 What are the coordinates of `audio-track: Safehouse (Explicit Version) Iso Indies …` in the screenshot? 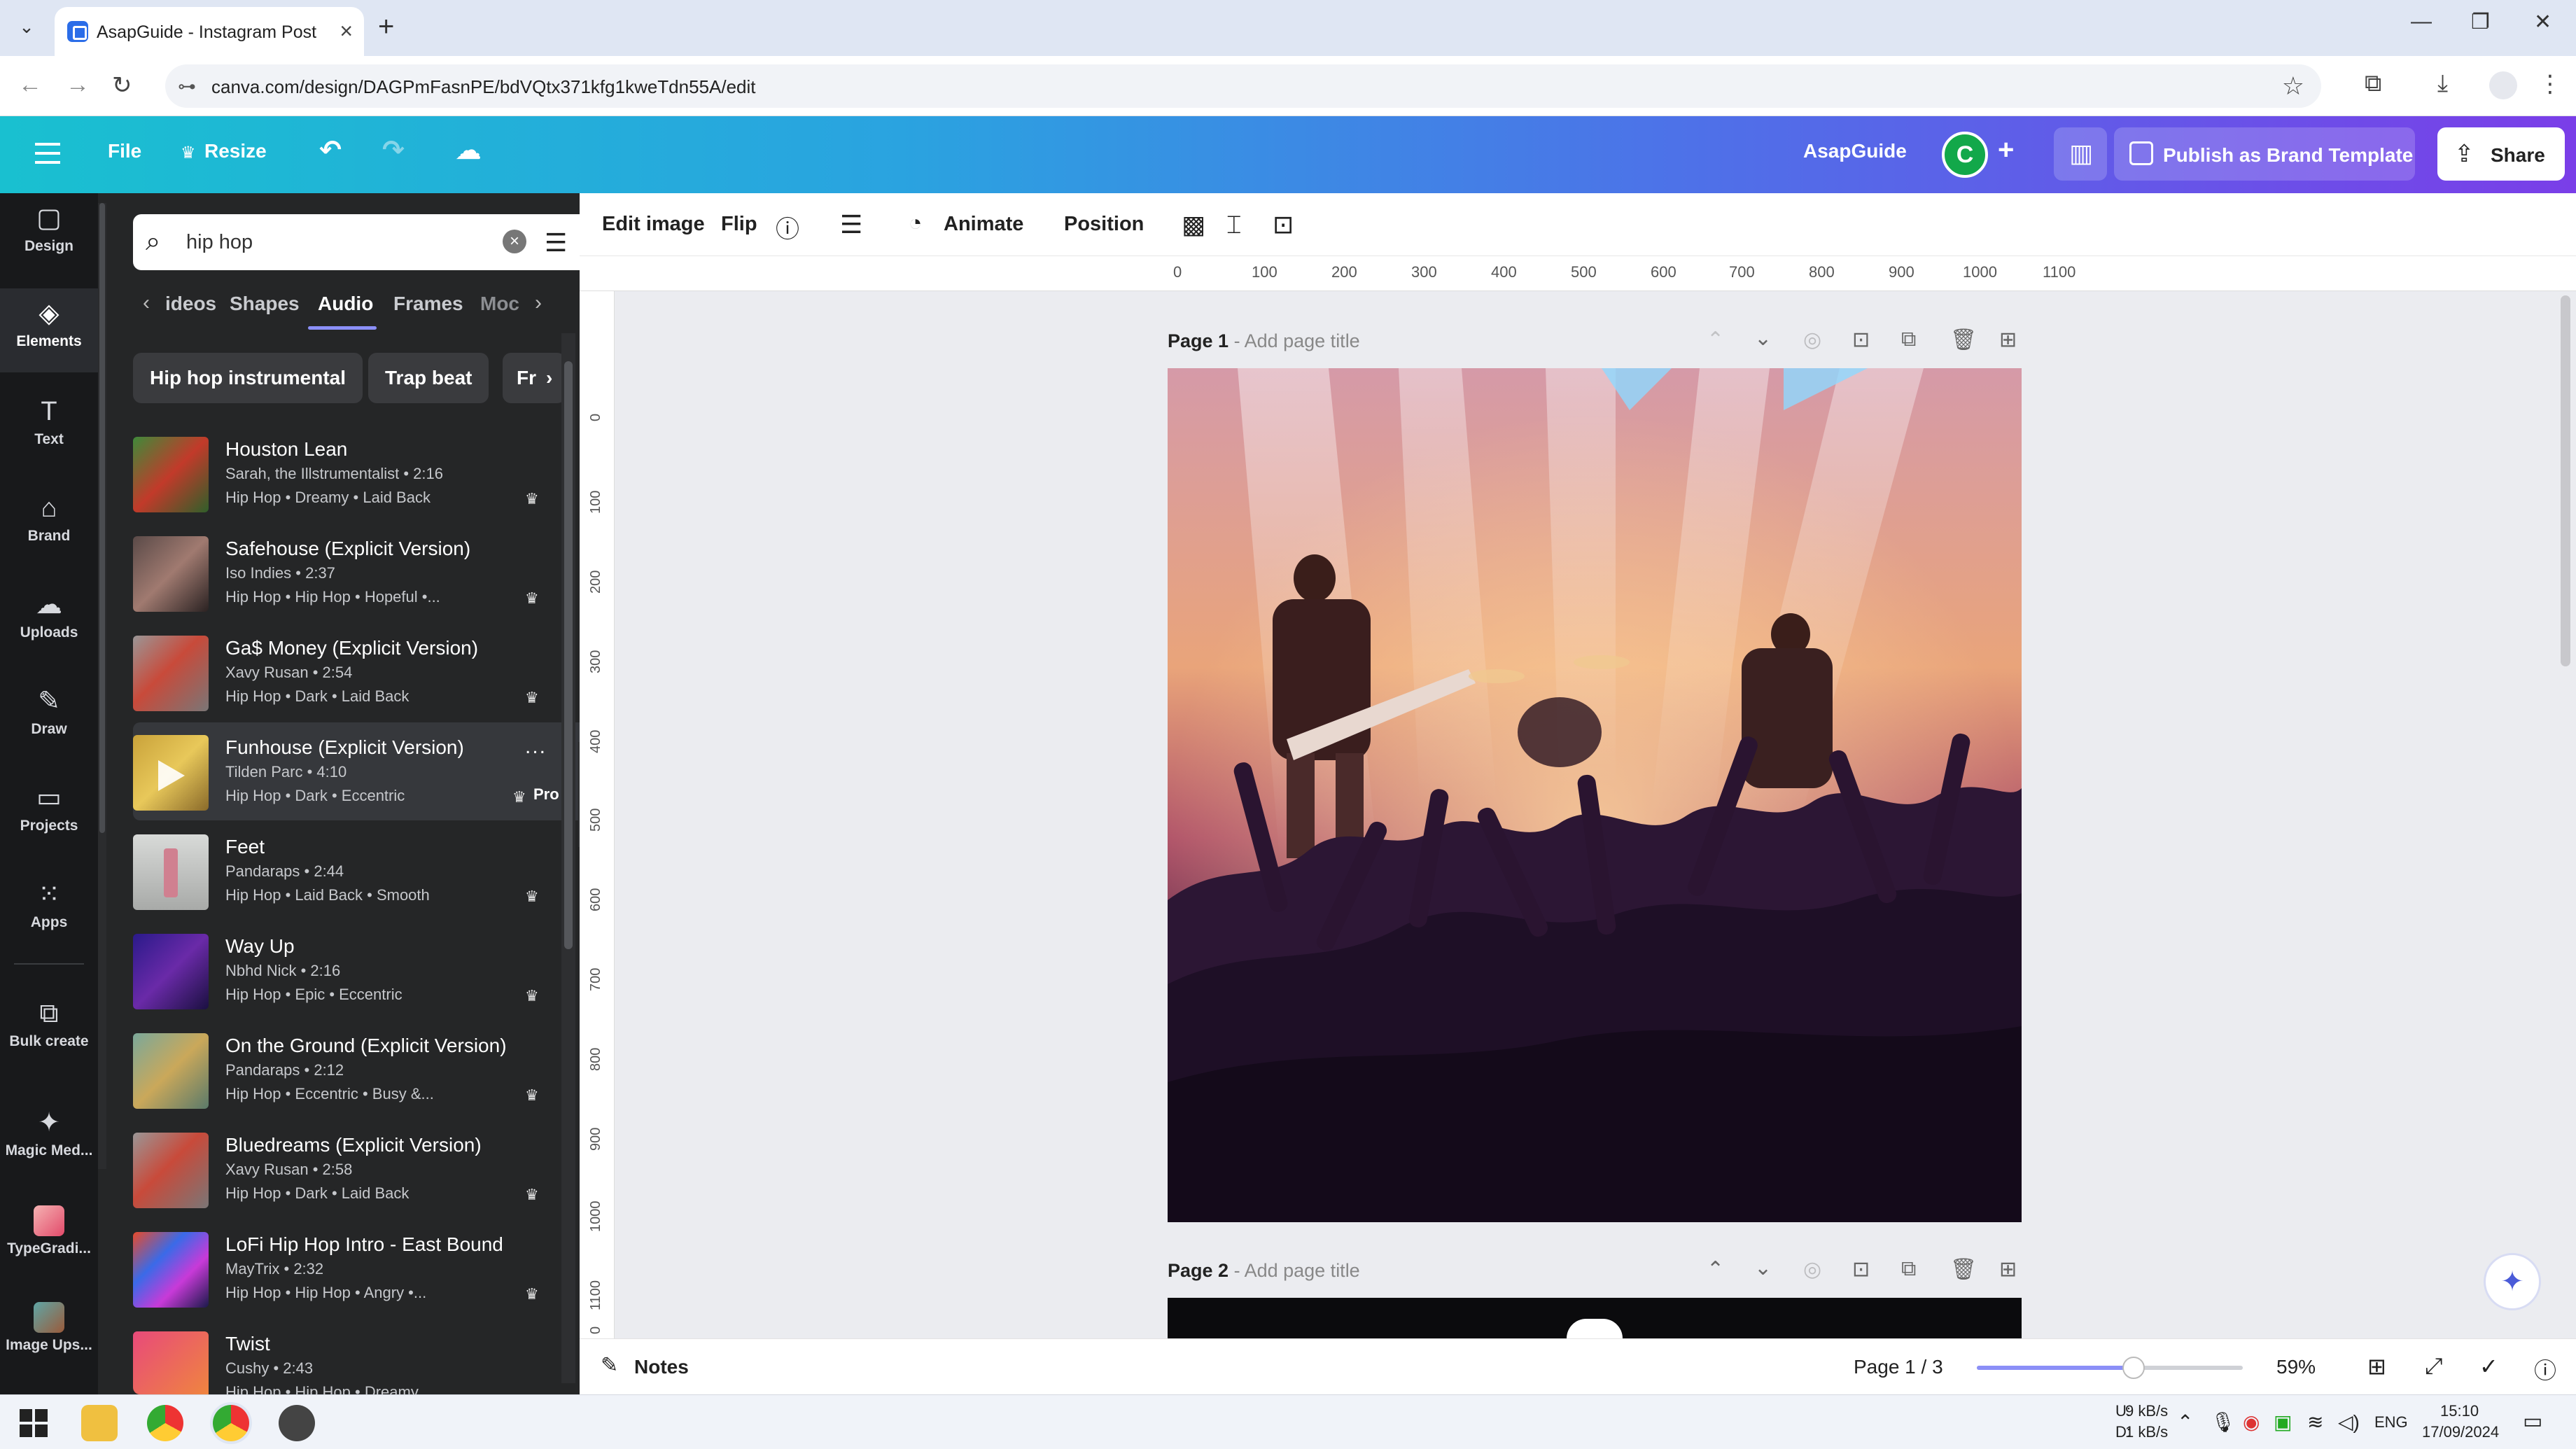 It's located at (381, 573).